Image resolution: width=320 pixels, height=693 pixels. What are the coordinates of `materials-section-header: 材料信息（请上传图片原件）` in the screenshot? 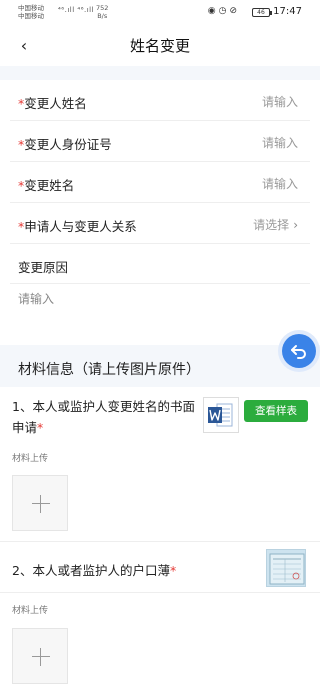 It's located at (160, 369).